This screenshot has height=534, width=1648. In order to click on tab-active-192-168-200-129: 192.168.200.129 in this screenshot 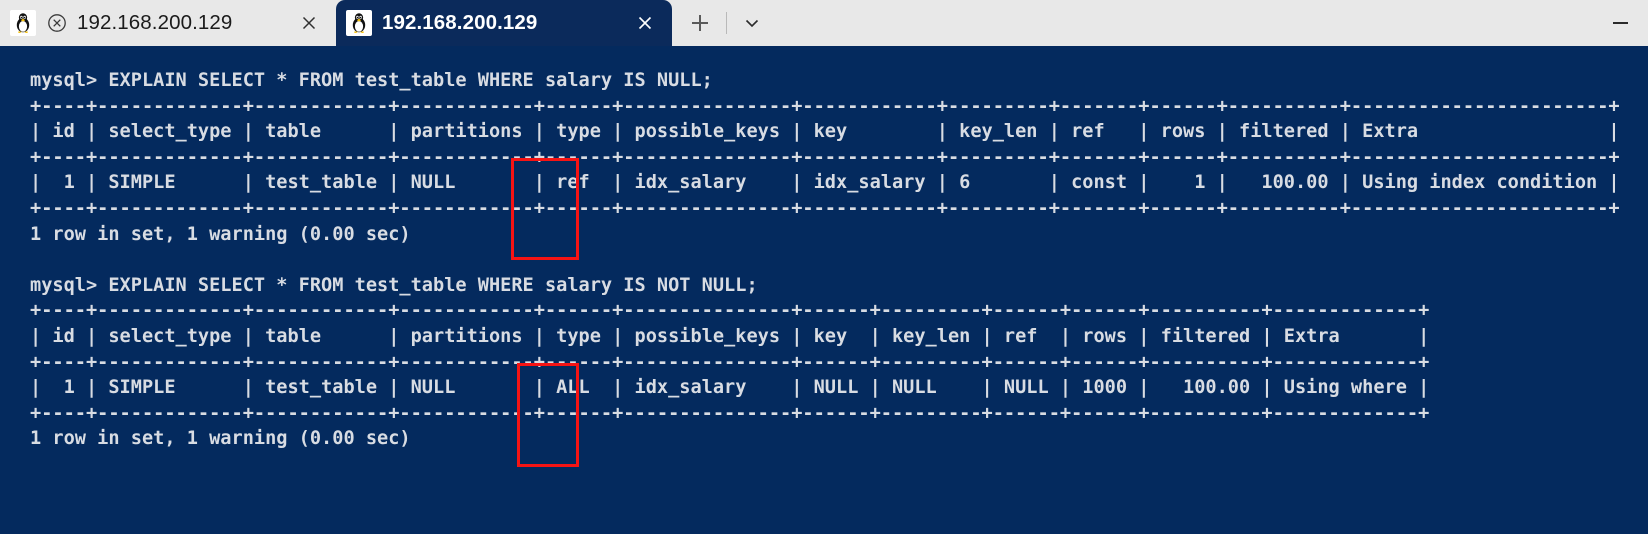, I will do `click(504, 23)`.